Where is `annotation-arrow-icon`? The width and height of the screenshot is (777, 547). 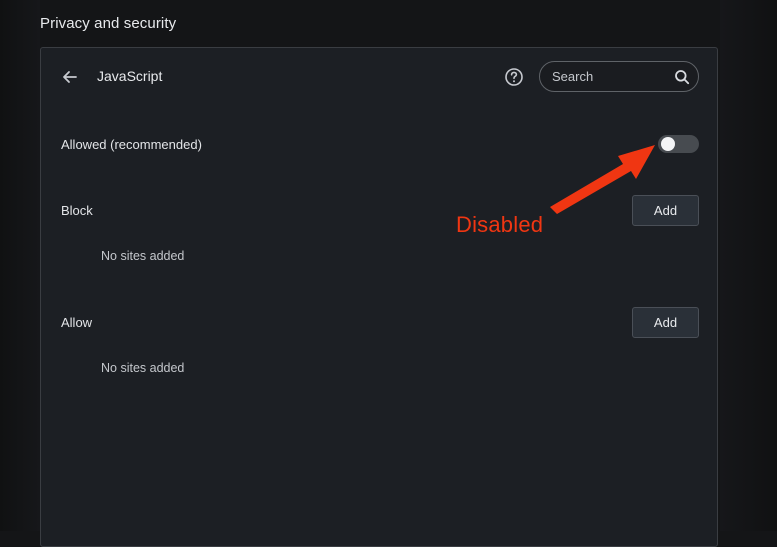 annotation-arrow-icon is located at coordinates (602, 179).